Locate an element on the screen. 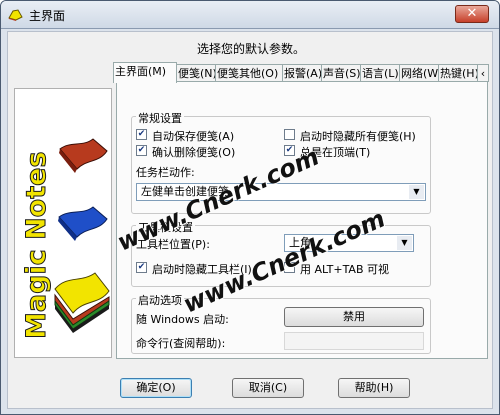  command-line-label: 命令行(查阅帮助): is located at coordinates (181, 343).